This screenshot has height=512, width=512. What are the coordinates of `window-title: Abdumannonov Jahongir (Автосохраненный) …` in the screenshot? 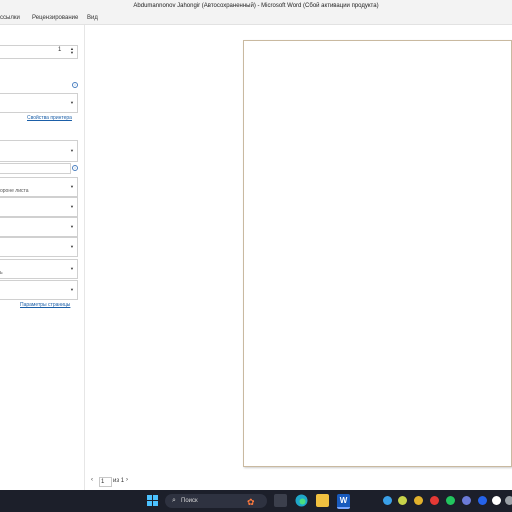 It's located at (256, 6).